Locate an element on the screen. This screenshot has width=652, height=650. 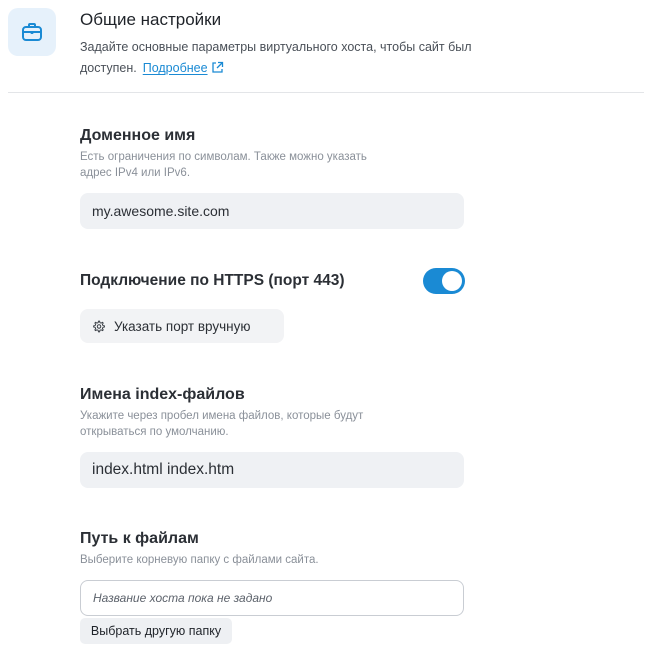
file-path-title: Путь к файлам is located at coordinates (139, 538).